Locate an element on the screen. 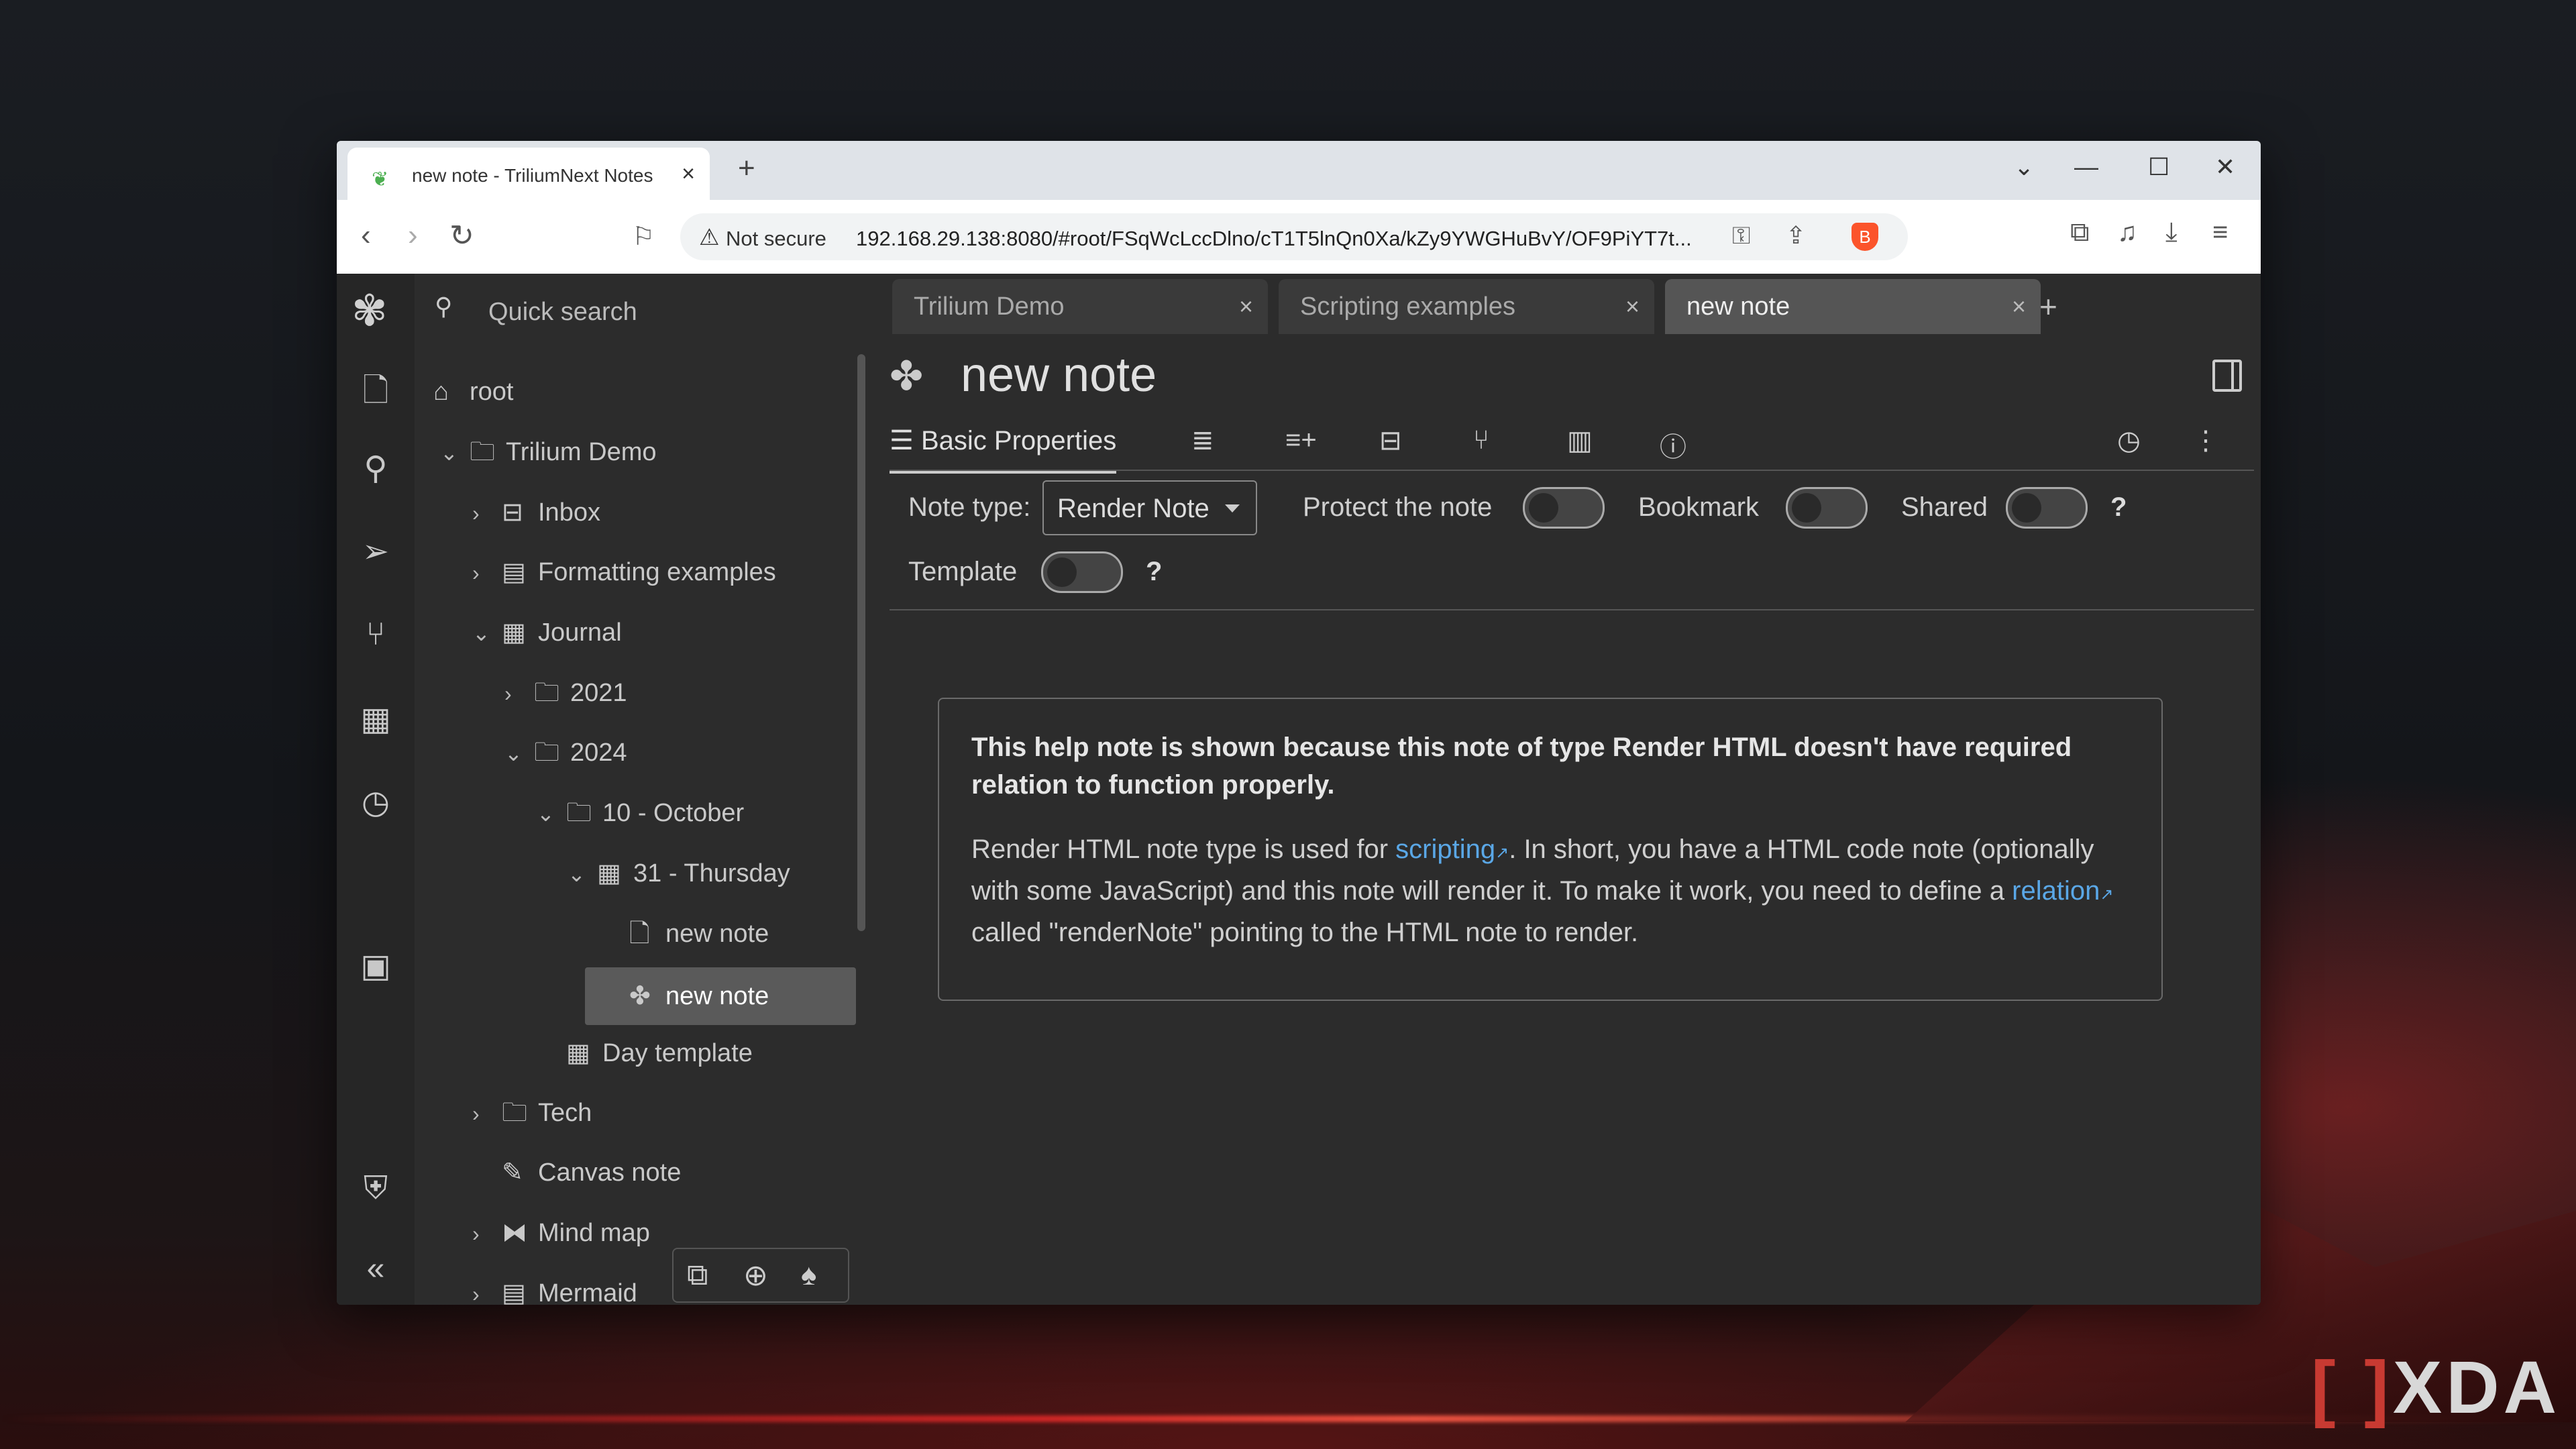 The width and height of the screenshot is (2576, 1449). tab-search-icon: ⌄ is located at coordinates (2024, 167).